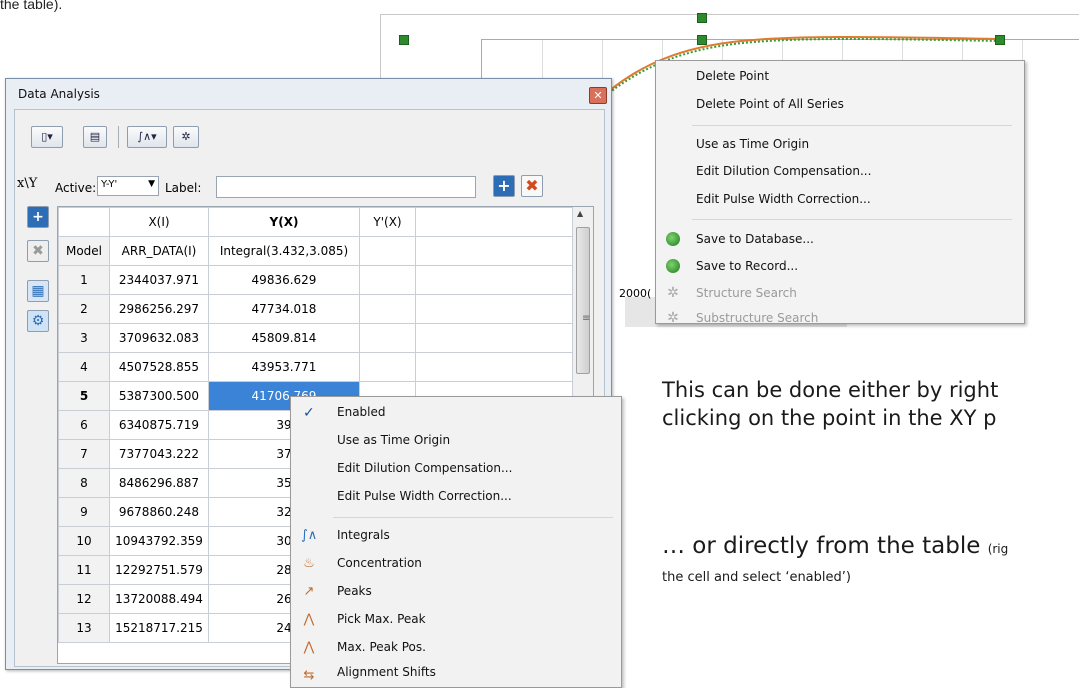  I want to click on active-select: Y-Y' ▼, so click(128, 186).